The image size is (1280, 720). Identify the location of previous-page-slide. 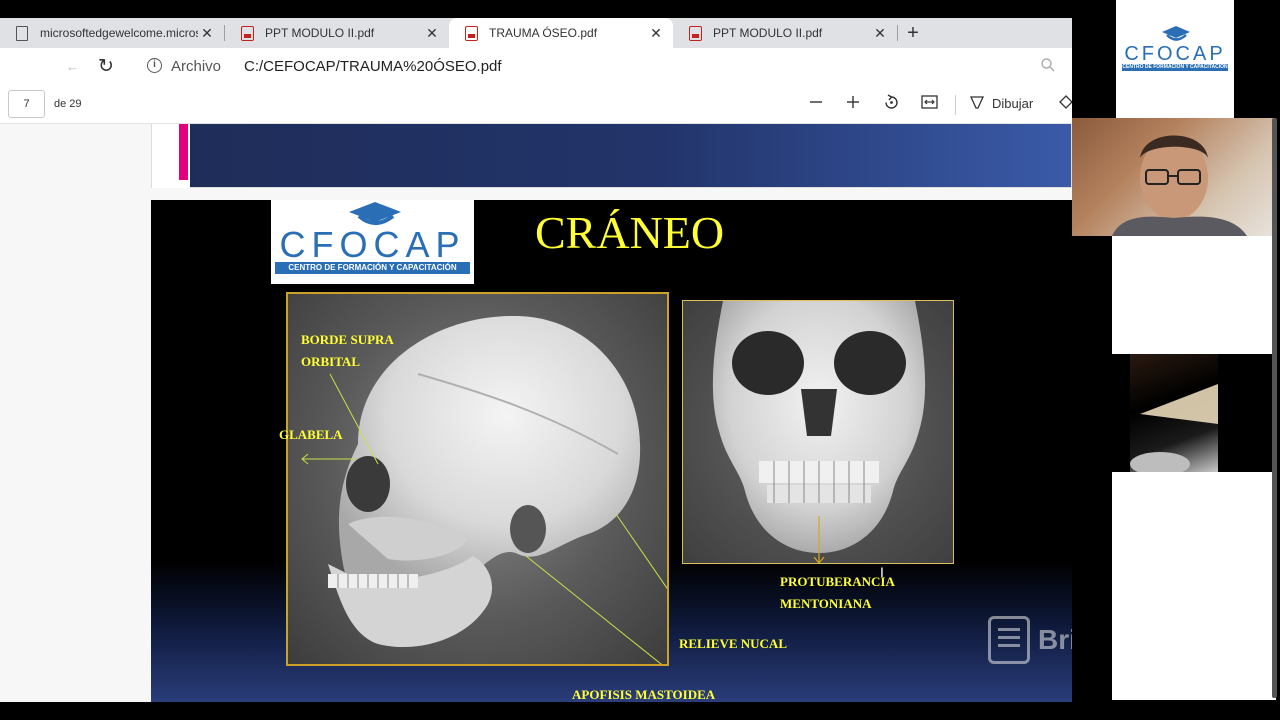
(611, 156).